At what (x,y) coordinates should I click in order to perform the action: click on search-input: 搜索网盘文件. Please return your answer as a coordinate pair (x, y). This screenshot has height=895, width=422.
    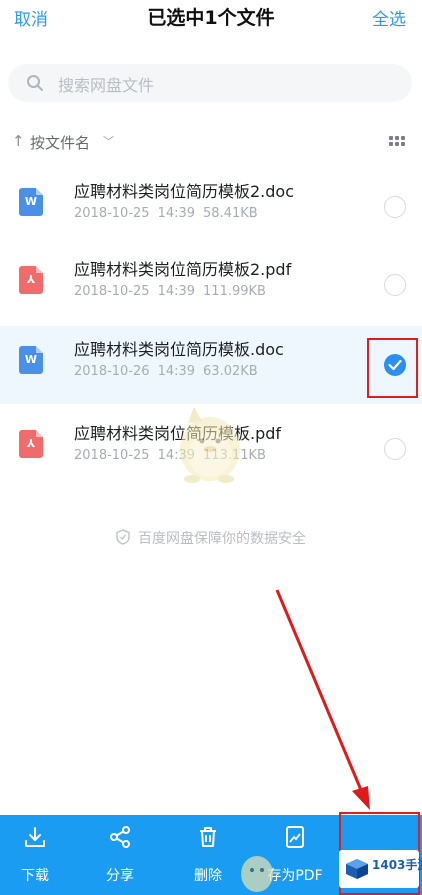
    Looking at the image, I should click on (106, 84).